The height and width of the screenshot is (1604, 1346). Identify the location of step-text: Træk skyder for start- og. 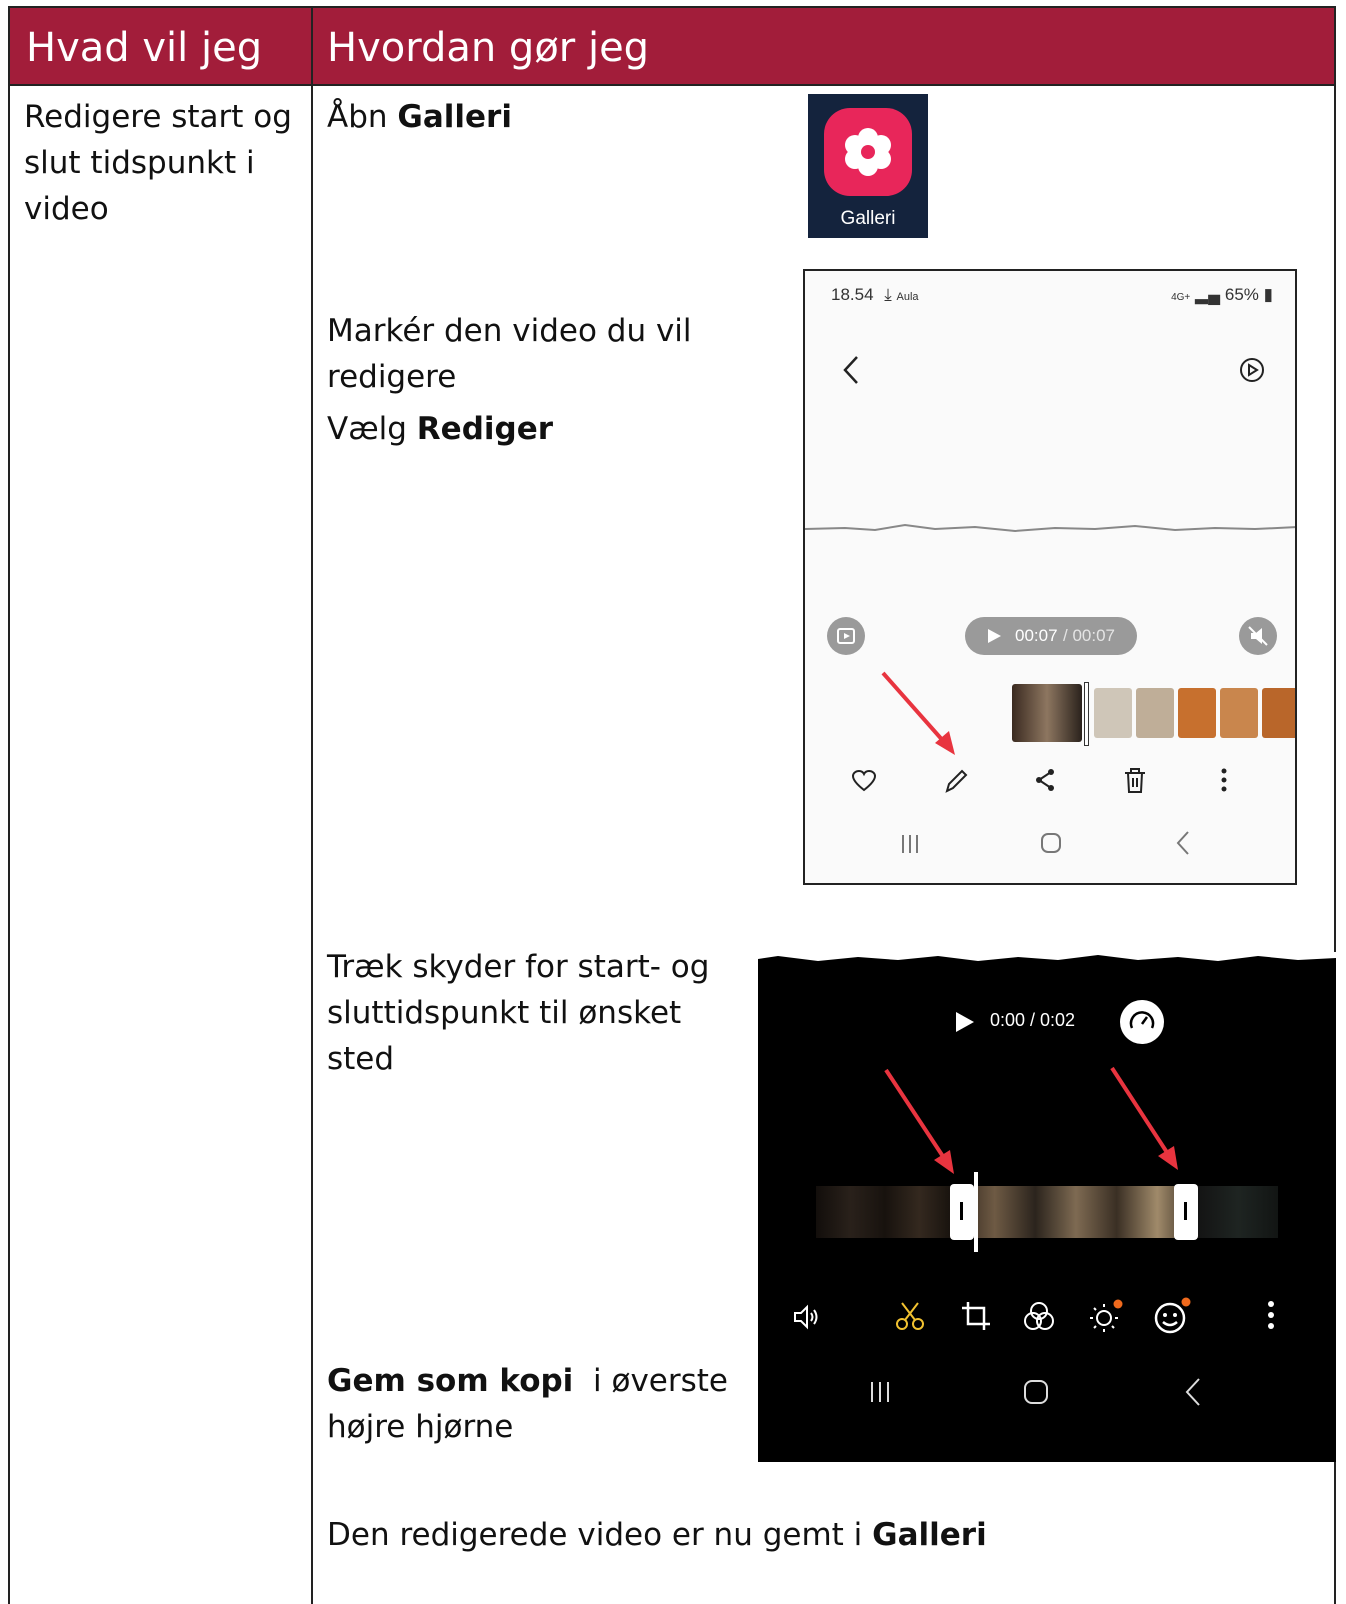
(518, 967).